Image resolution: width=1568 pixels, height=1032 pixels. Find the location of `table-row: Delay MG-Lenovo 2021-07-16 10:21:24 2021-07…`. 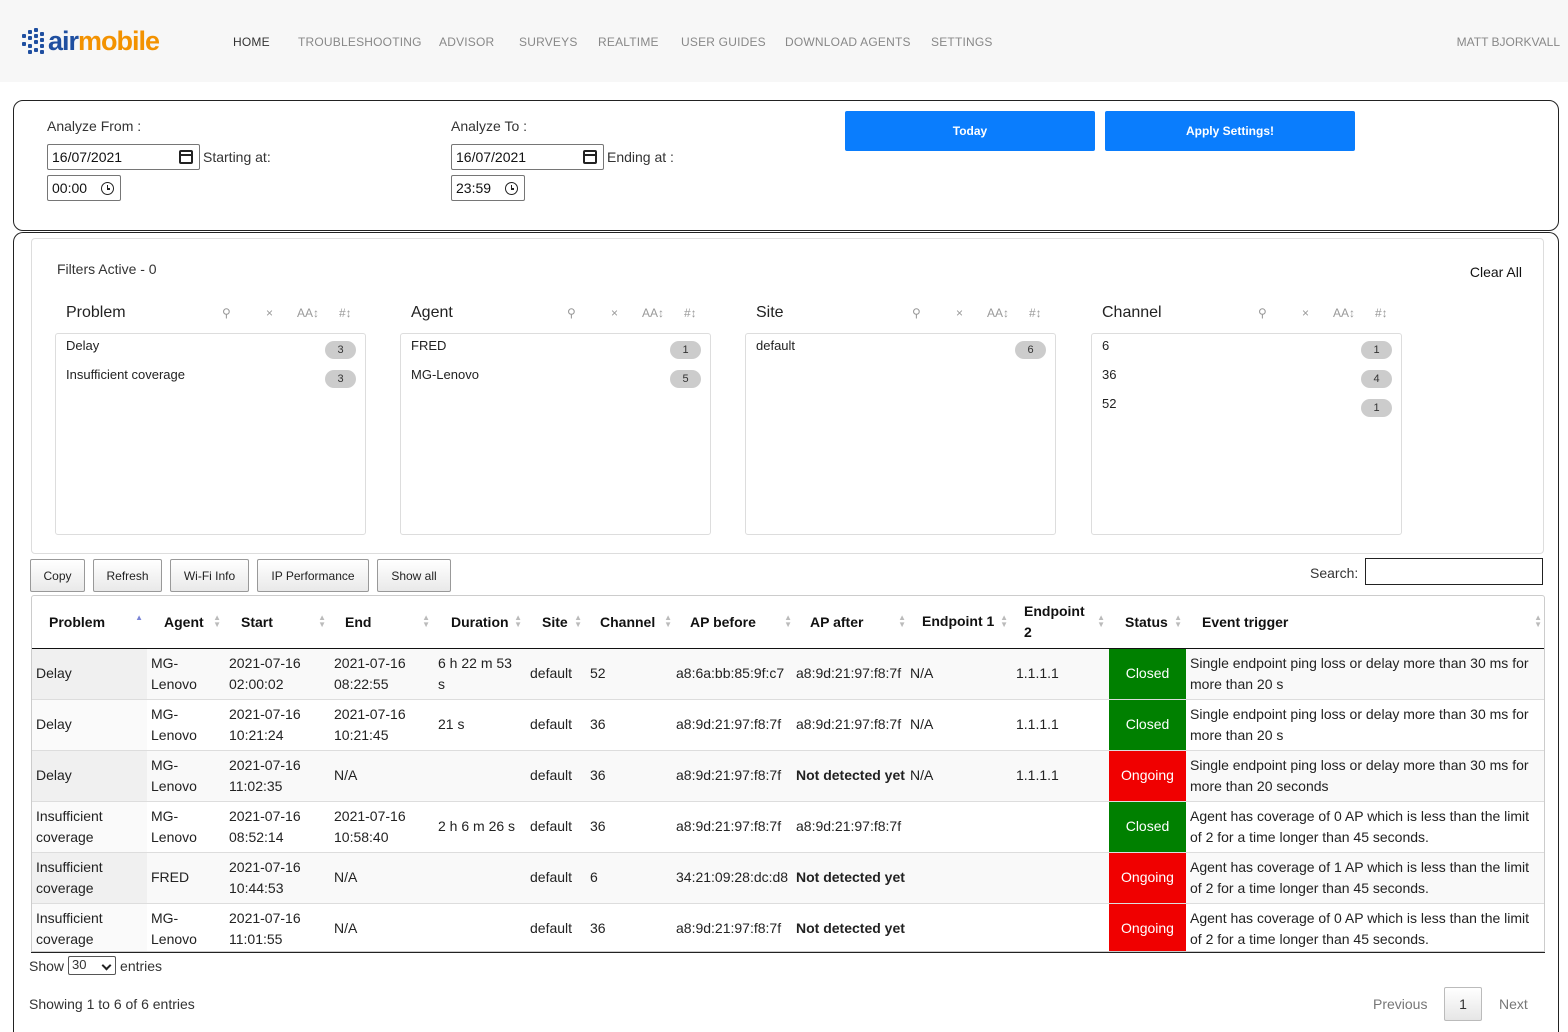

table-row: Delay MG-Lenovo 2021-07-16 10:21:24 2021-07… is located at coordinates (788, 724).